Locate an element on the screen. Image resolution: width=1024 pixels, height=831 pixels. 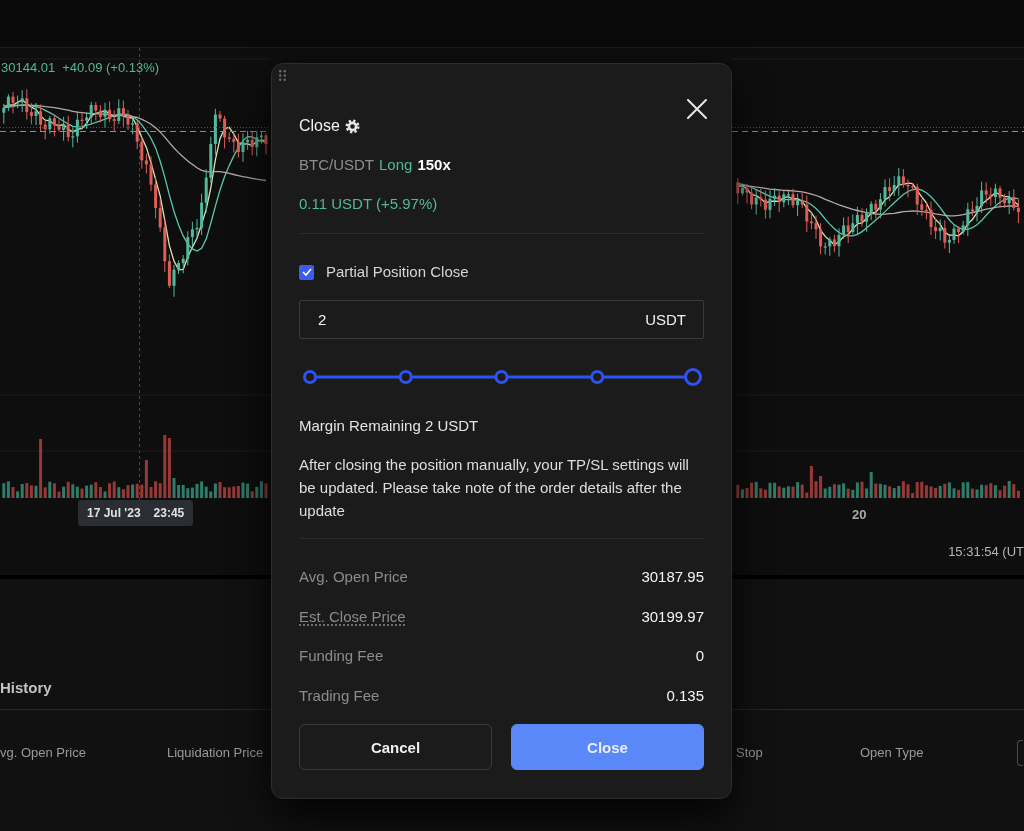
profit-text: 0.11 USDT (+5.97%) is located at coordinates (368, 204).